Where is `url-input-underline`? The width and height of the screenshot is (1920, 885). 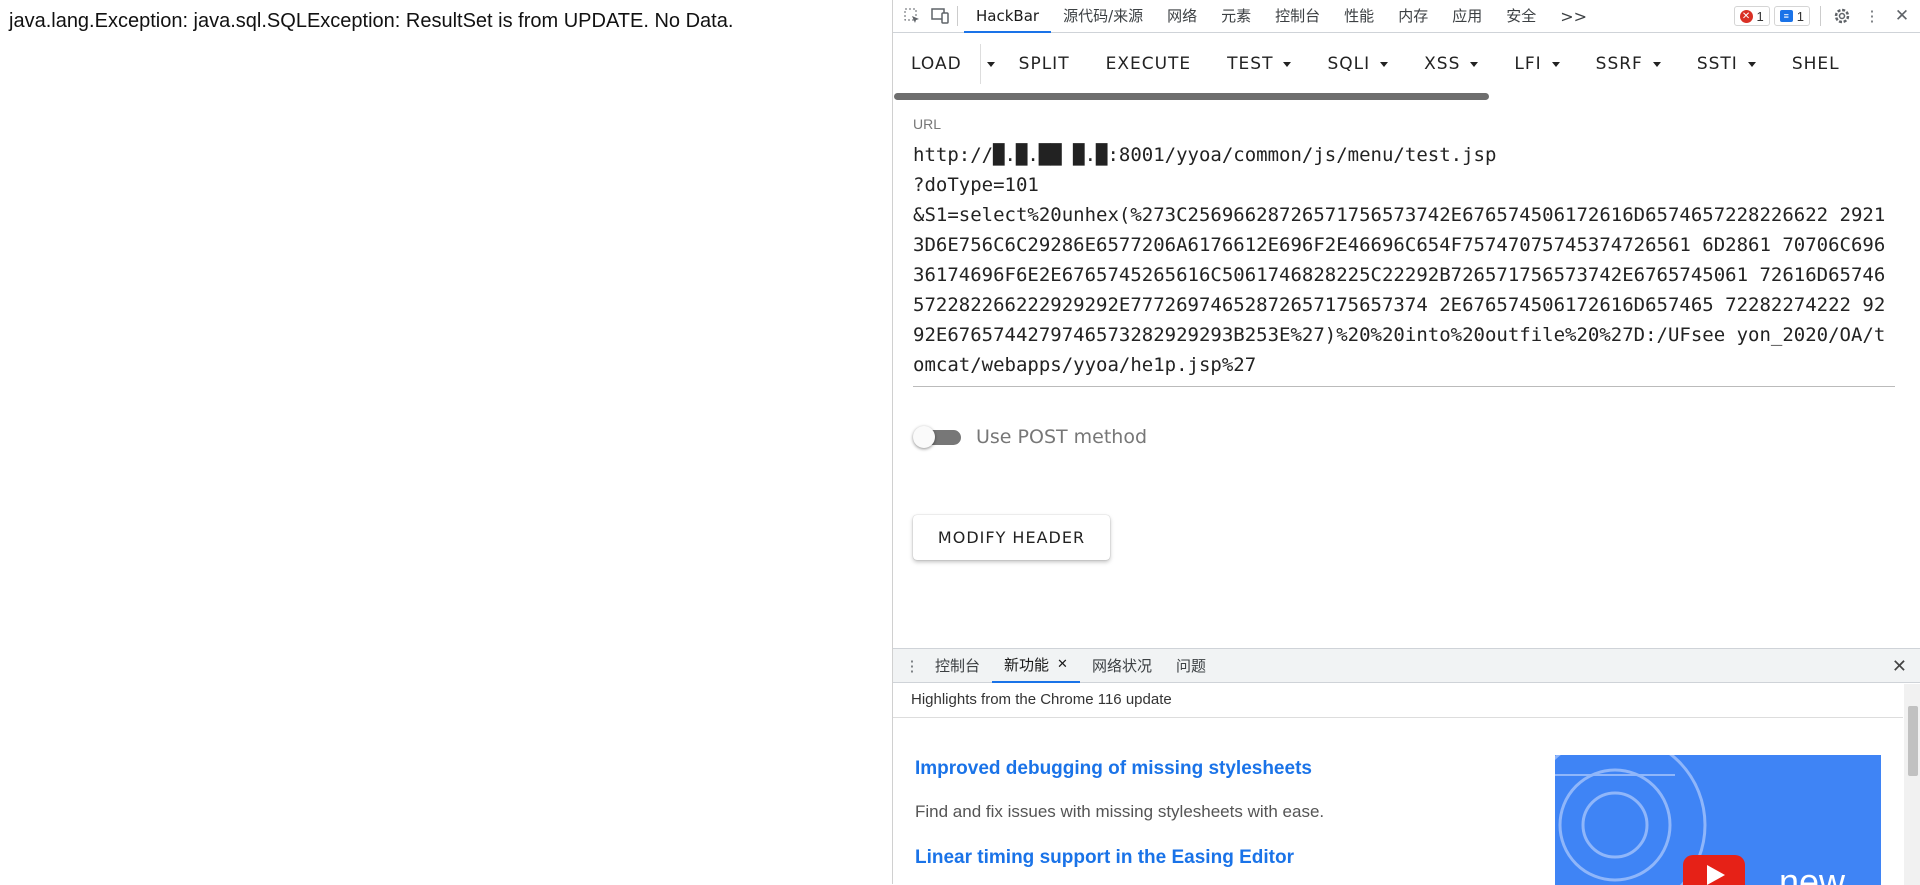
url-input-underline is located at coordinates (1404, 386).